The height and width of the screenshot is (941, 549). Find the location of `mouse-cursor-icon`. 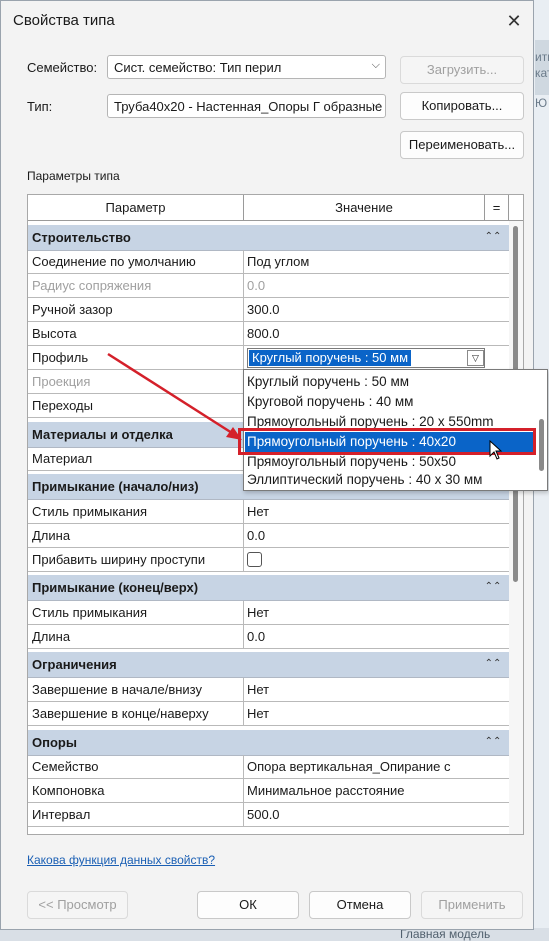

mouse-cursor-icon is located at coordinates (496, 450).